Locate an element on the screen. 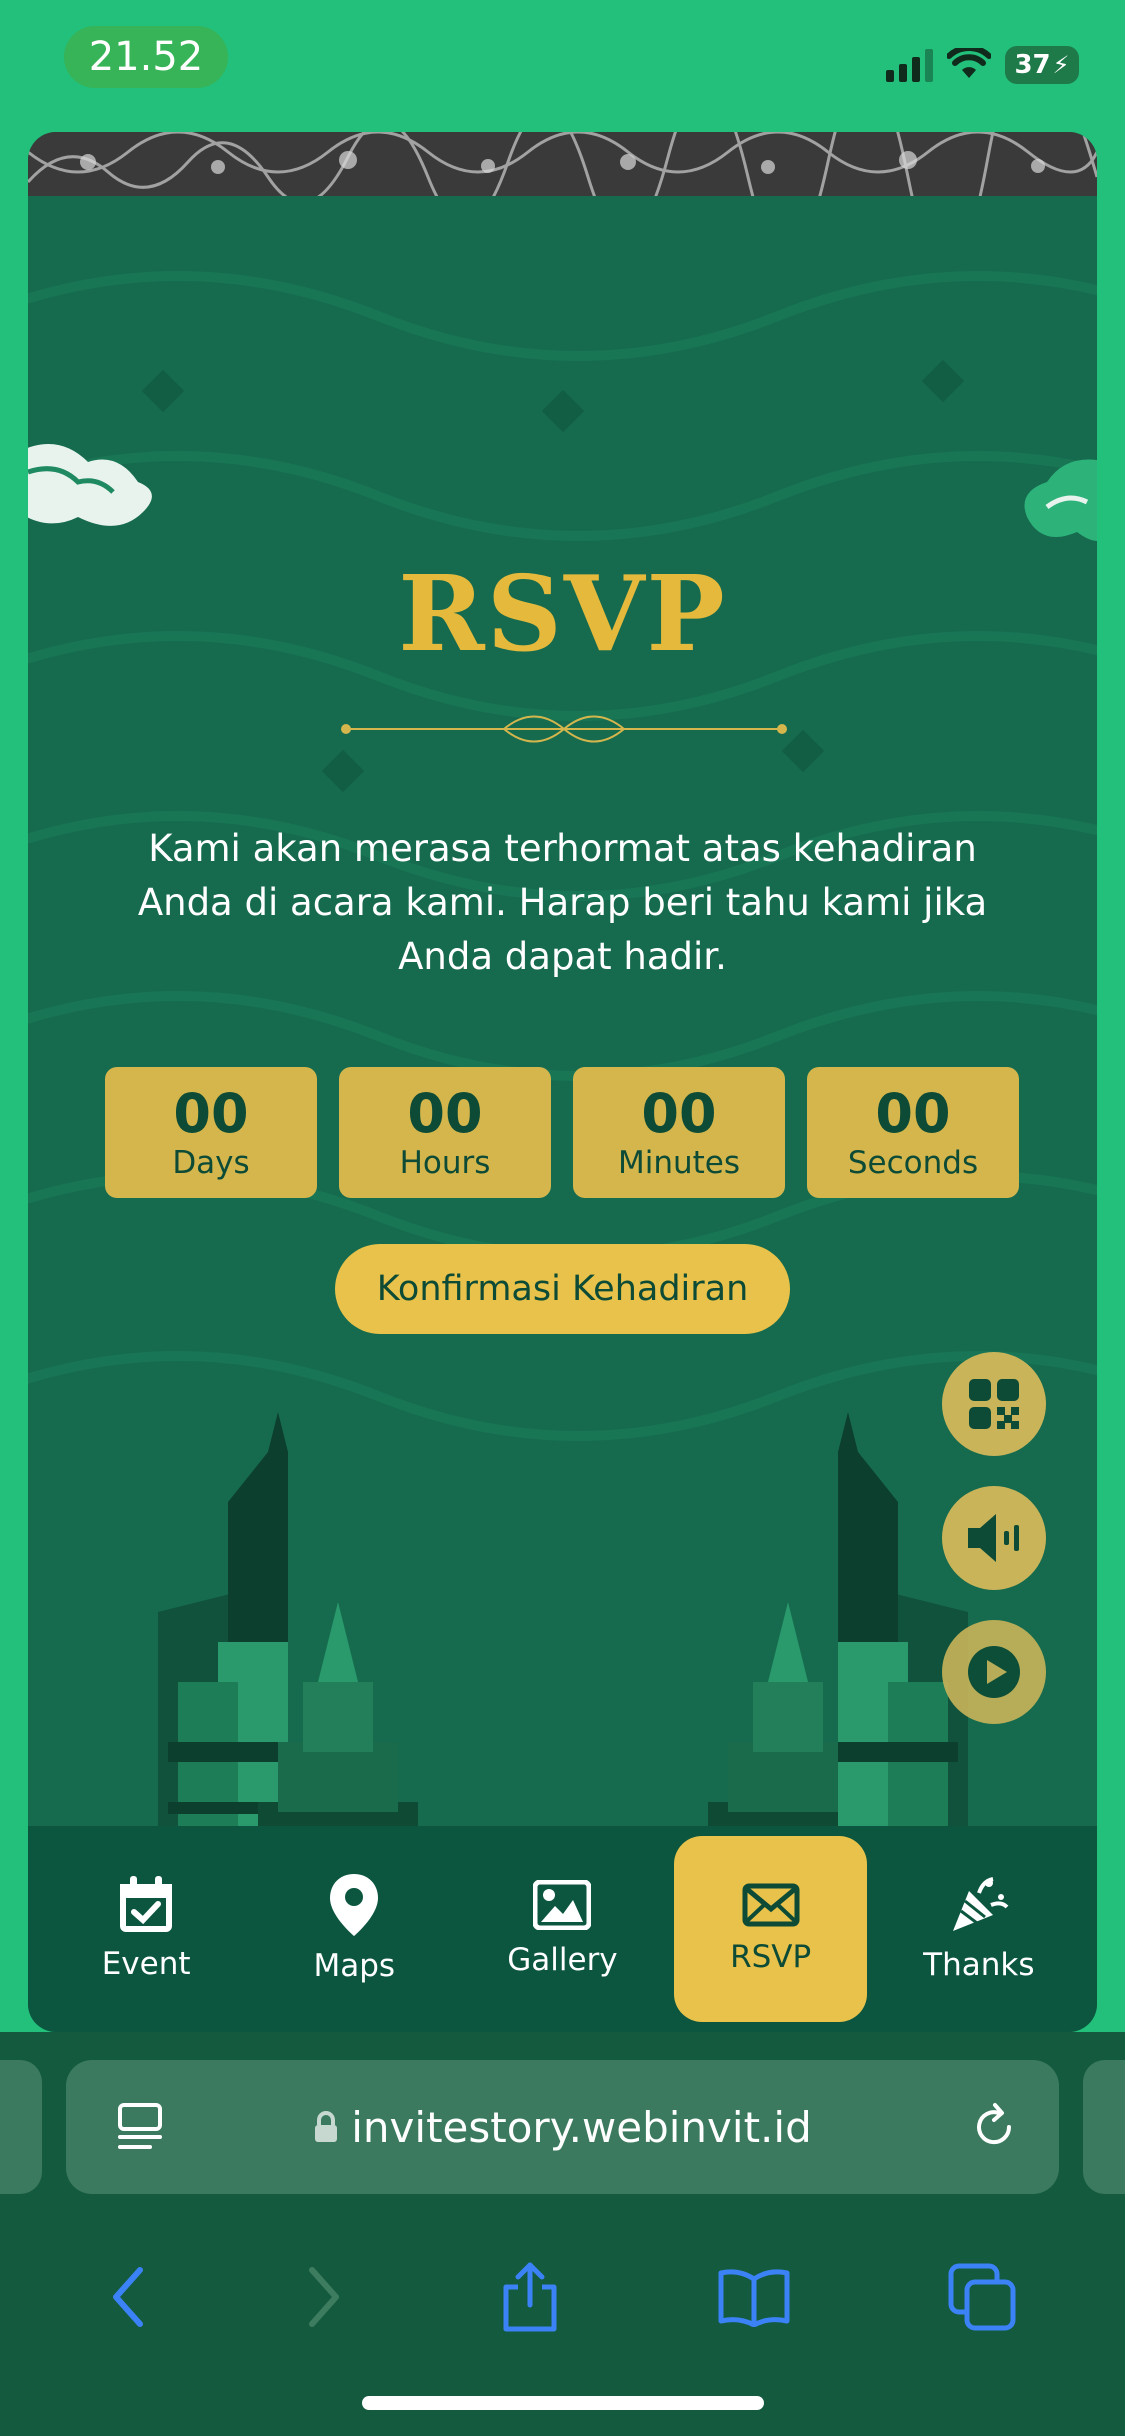 This screenshot has height=2436, width=1125. batik-top-border is located at coordinates (562, 164).